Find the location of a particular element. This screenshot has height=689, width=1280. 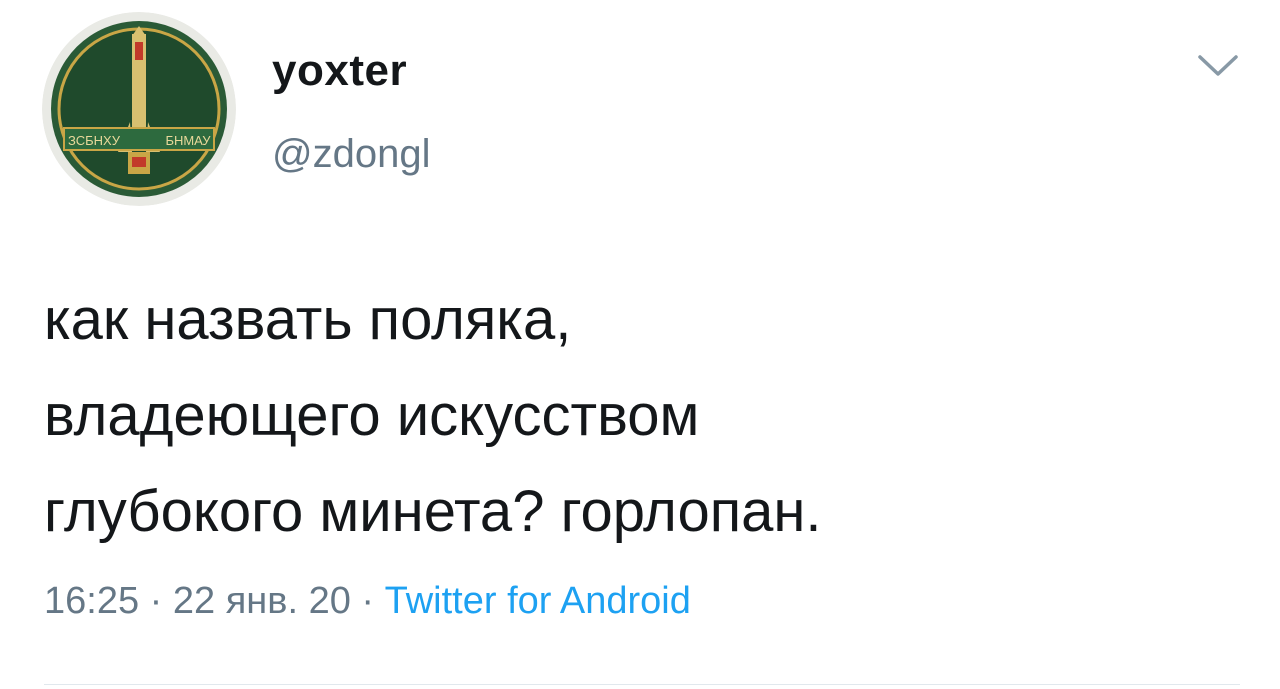

tweet-source-link: Twitter for Android is located at coordinates (538, 601).